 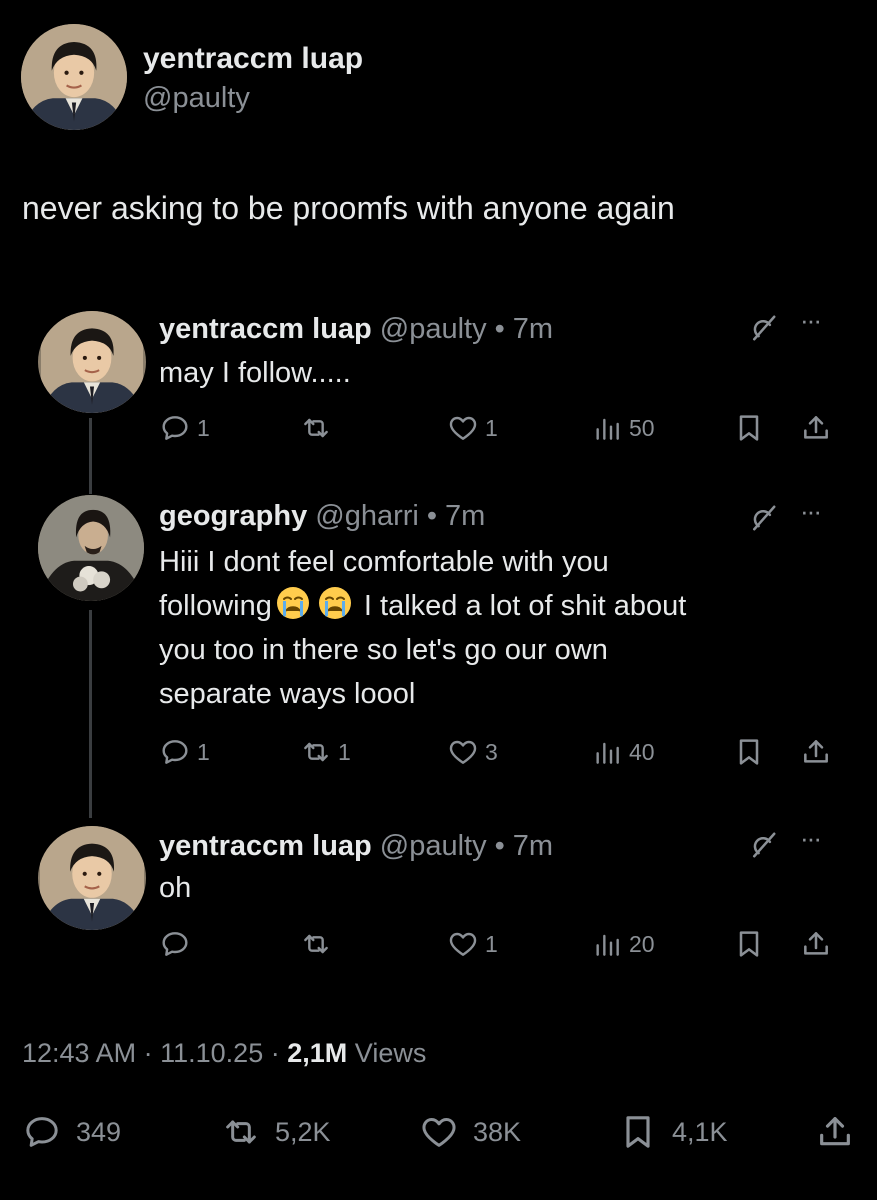 I want to click on post-timestamp-row: 12:43 AM · 11.10.25 · 2,1M Views, so click(x=224, y=1053).